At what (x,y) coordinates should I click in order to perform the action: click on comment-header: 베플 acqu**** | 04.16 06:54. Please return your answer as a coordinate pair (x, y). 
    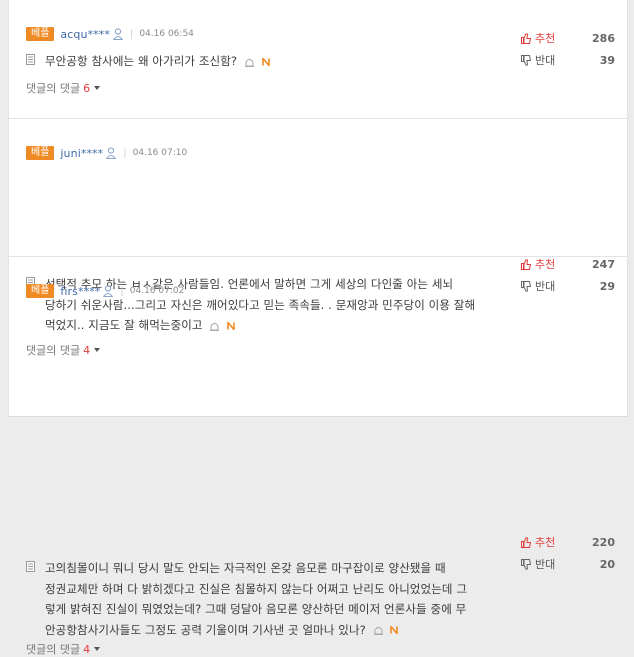
    Looking at the image, I should click on (110, 34).